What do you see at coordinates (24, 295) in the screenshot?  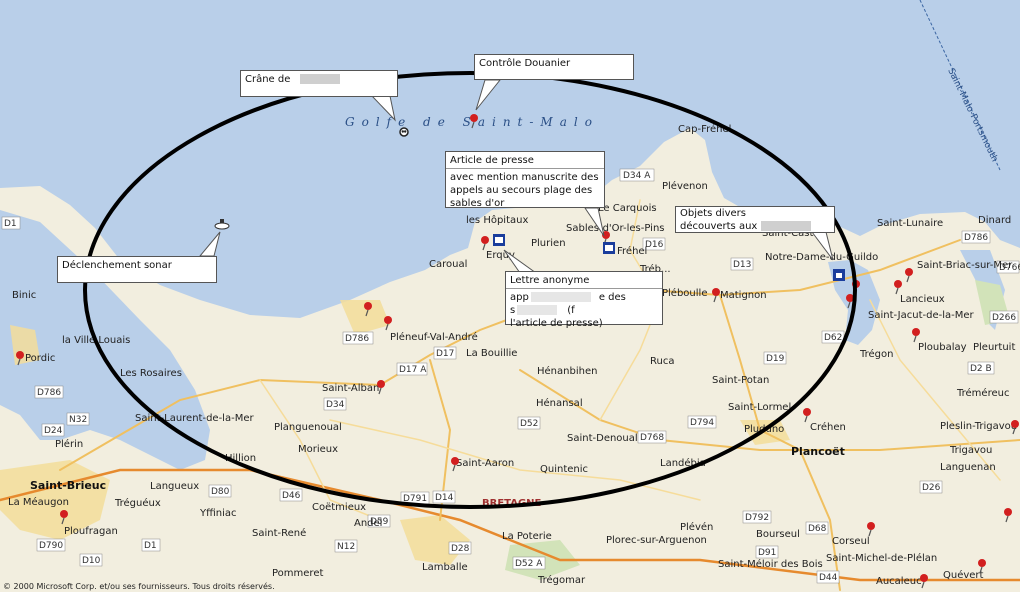 I see `place-binic: Binic` at bounding box center [24, 295].